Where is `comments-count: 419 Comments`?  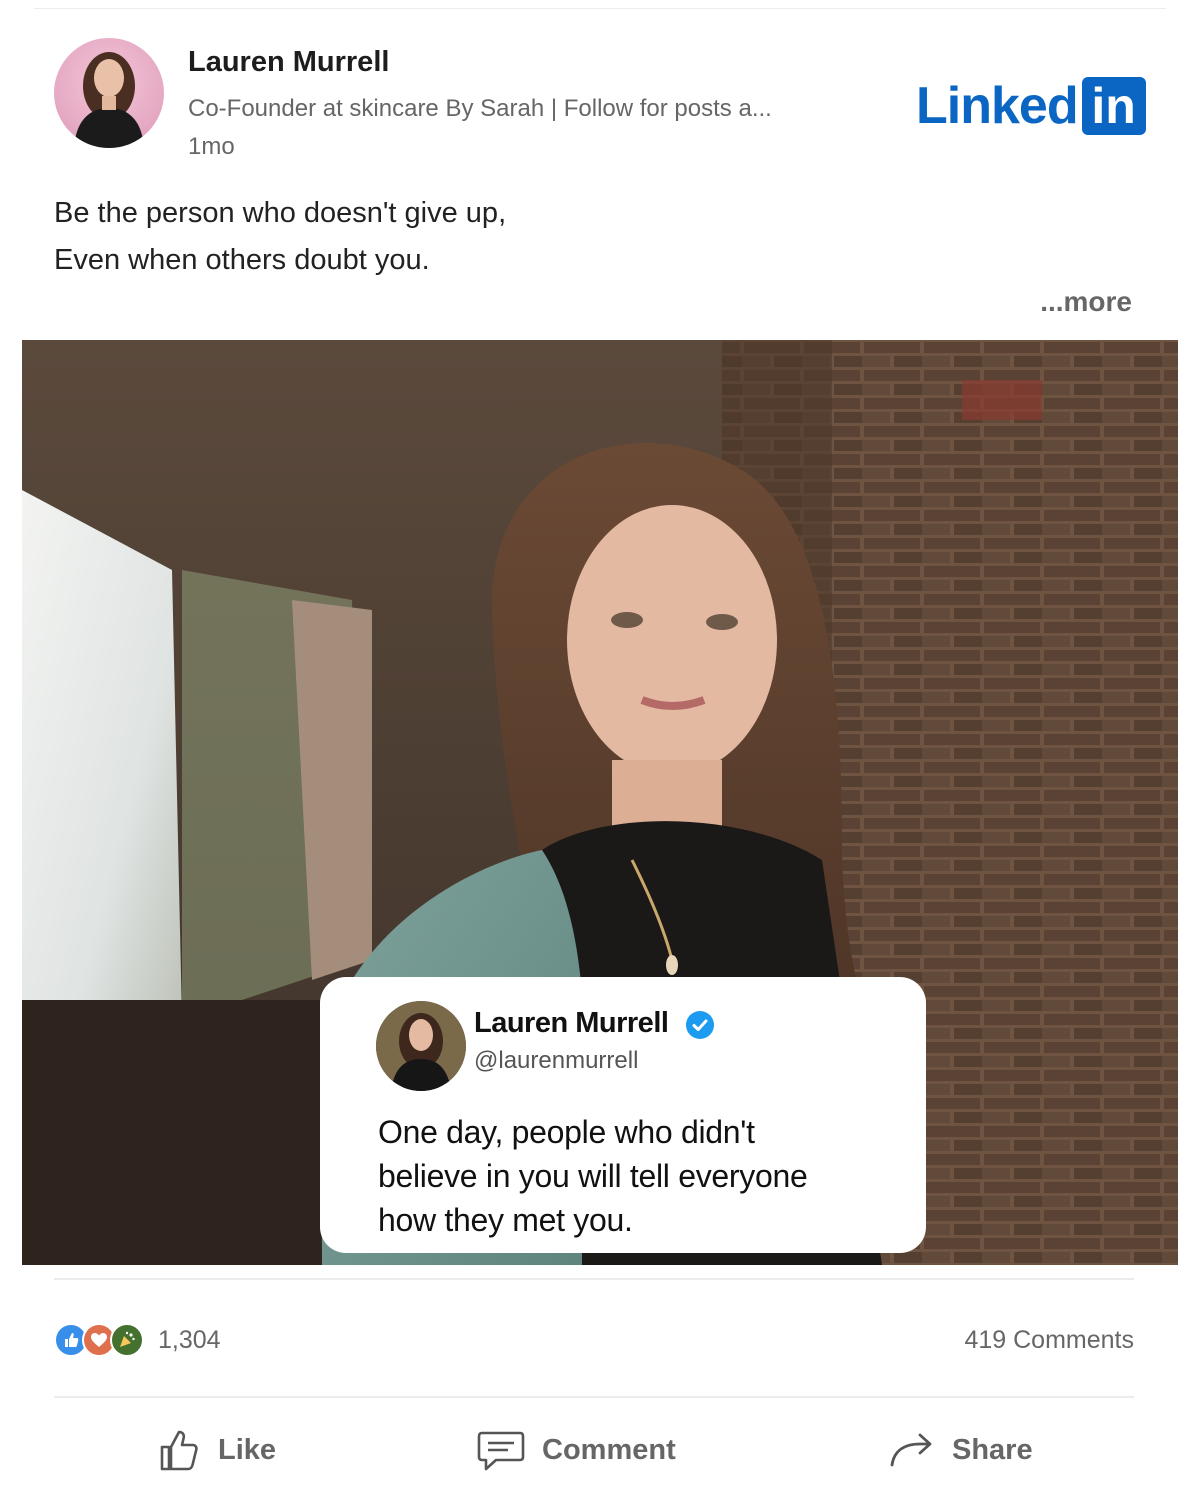 comments-count: 419 Comments is located at coordinates (1049, 1340).